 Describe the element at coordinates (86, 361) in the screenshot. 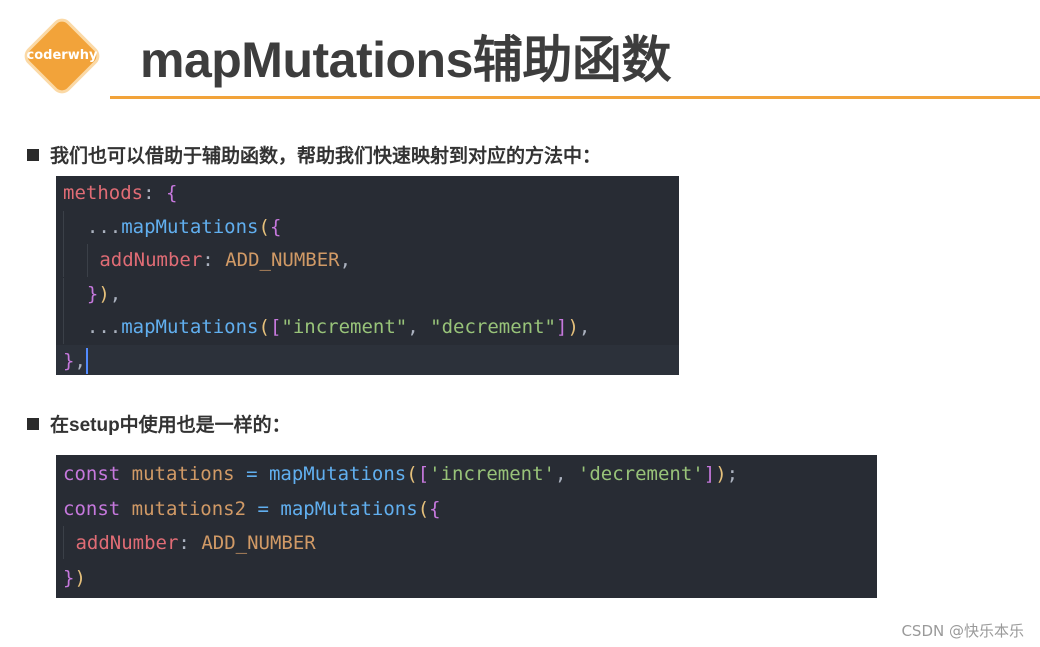

I see `text-cursor` at that location.